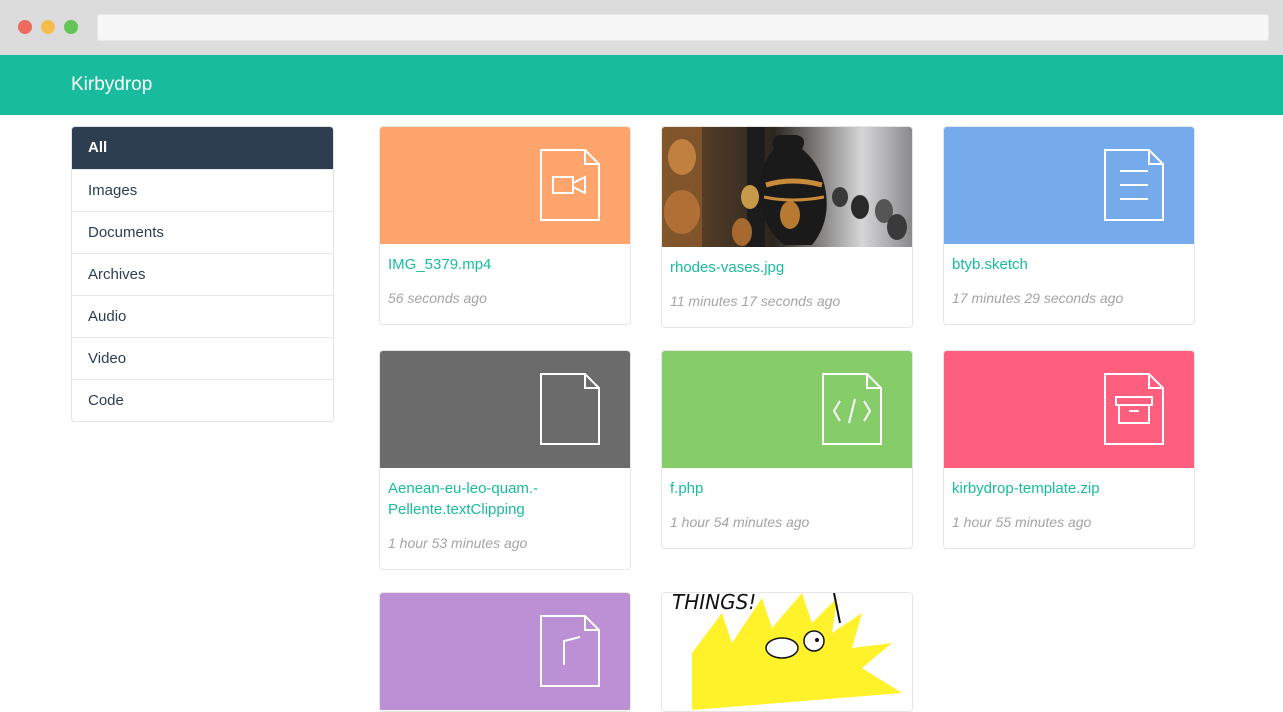 The height and width of the screenshot is (712, 1283). I want to click on file-card: f.php 1 hour 54 minutes ago, so click(787, 449).